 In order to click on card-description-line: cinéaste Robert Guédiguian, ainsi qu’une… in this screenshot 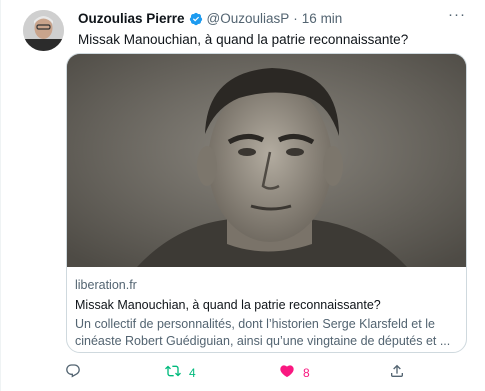, I will do `click(263, 341)`.